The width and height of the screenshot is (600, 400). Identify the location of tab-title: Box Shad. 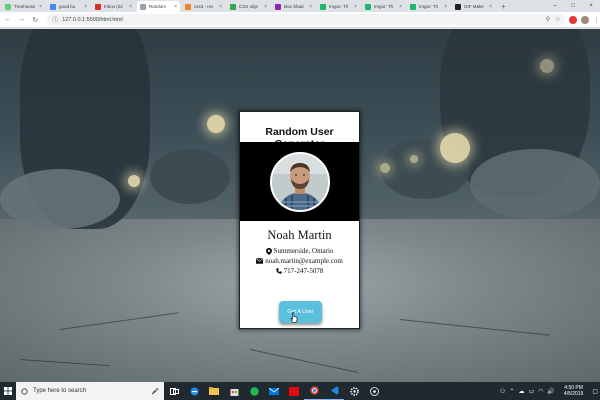
(294, 6).